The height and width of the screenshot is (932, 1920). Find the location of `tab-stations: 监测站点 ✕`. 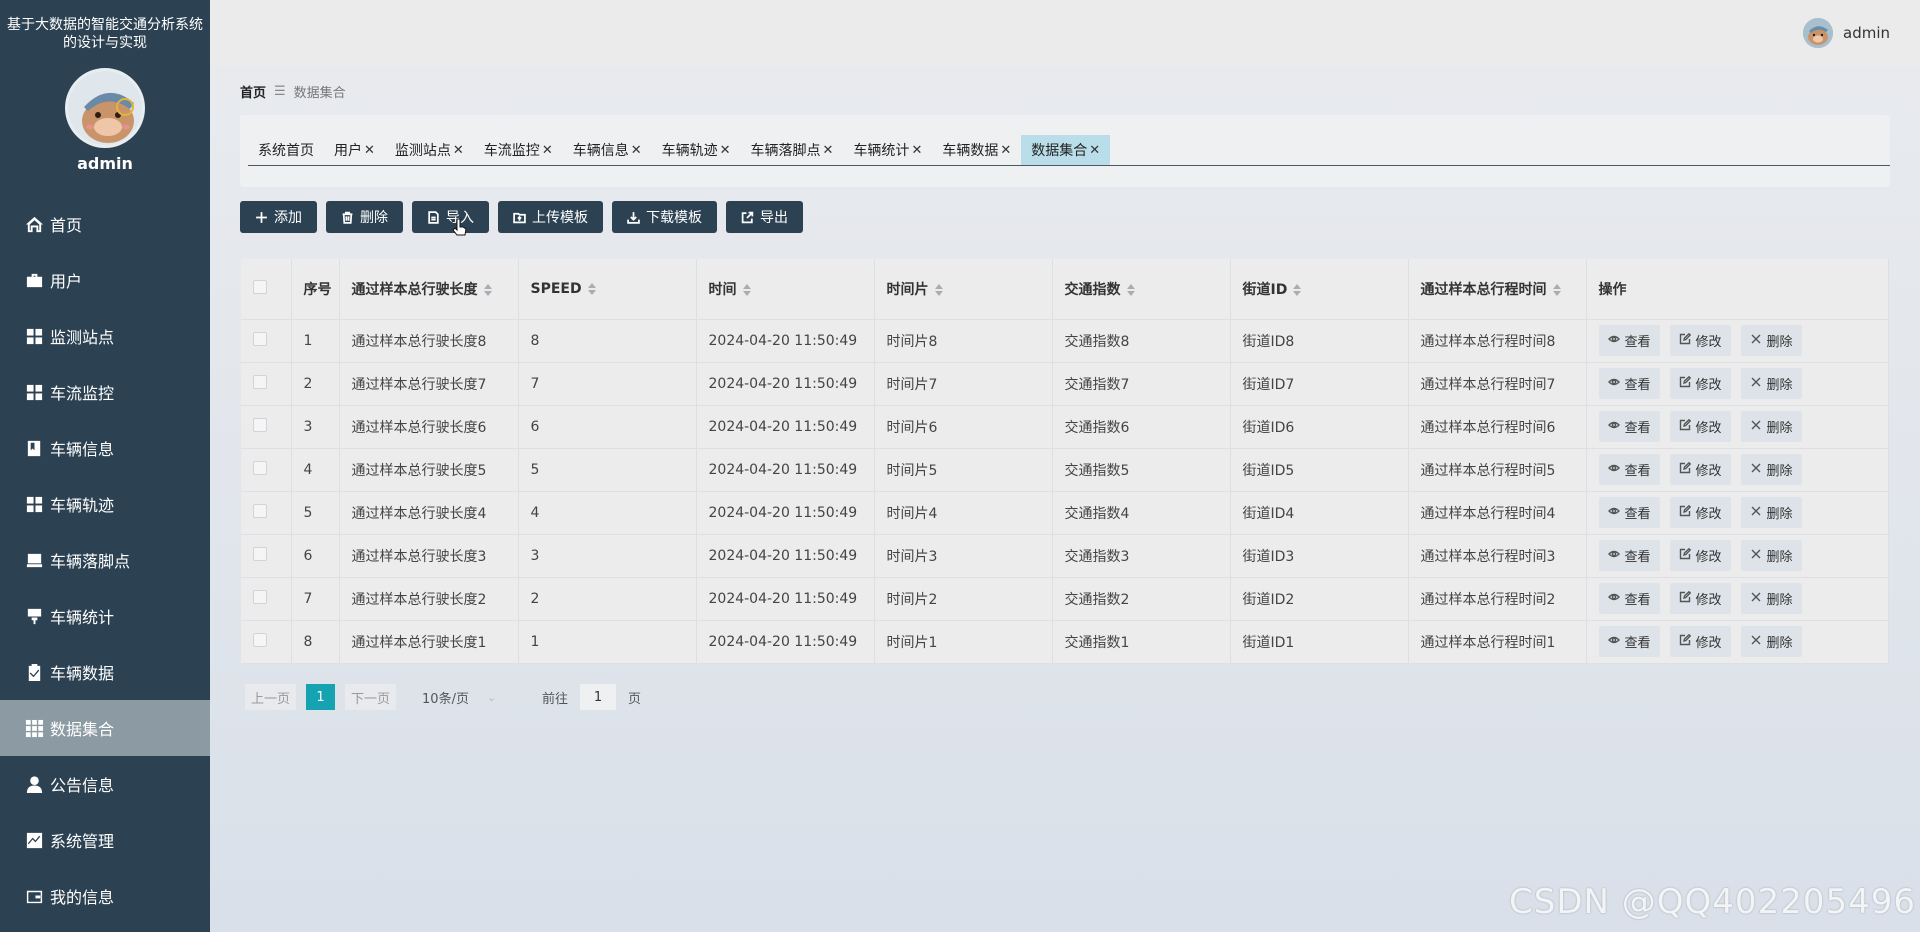

tab-stations: 监测站点 ✕ is located at coordinates (429, 150).